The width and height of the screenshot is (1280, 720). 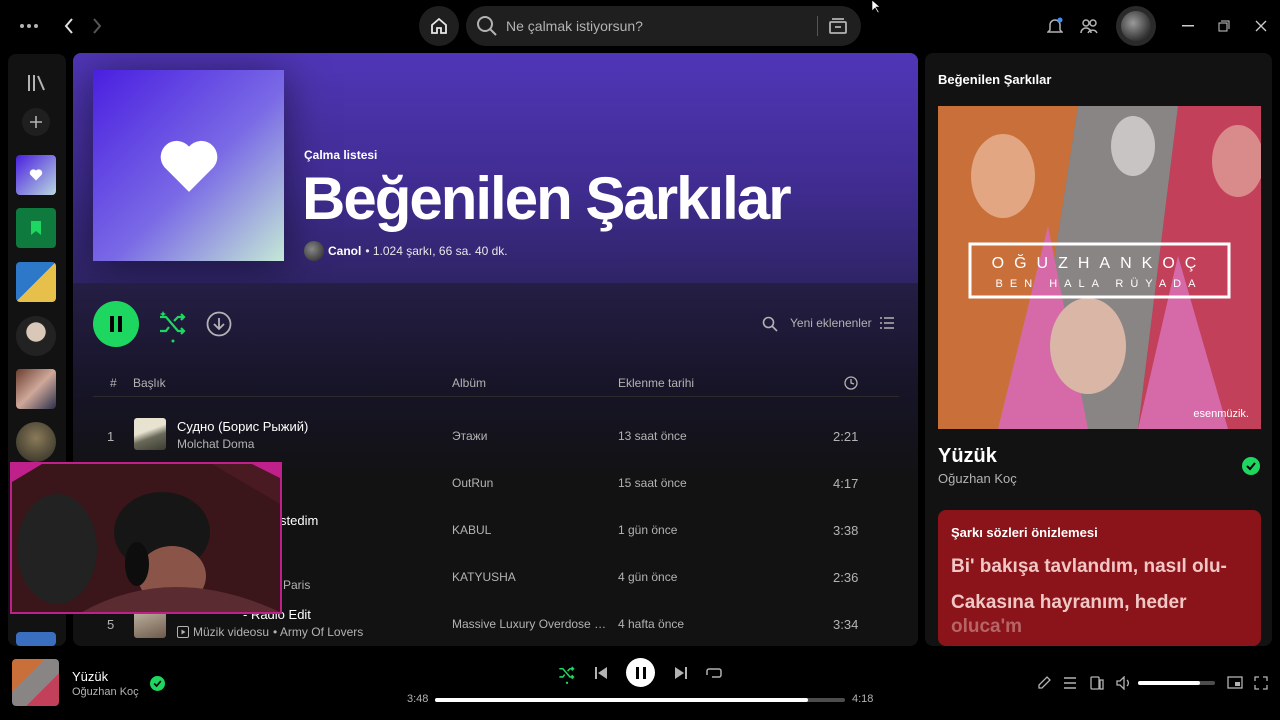 What do you see at coordinates (242, 426) in the screenshot?
I see `track-title: Судно (Борис Рыжий)` at bounding box center [242, 426].